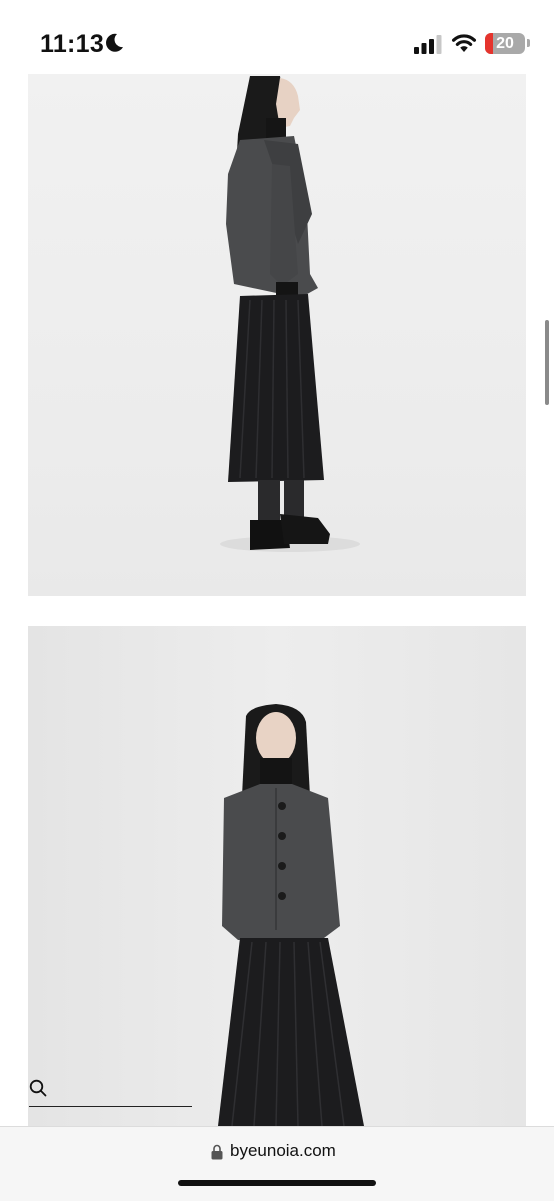 This screenshot has width=554, height=1201. Describe the element at coordinates (290, 314) in the screenshot. I see `model-side-illustration` at that location.